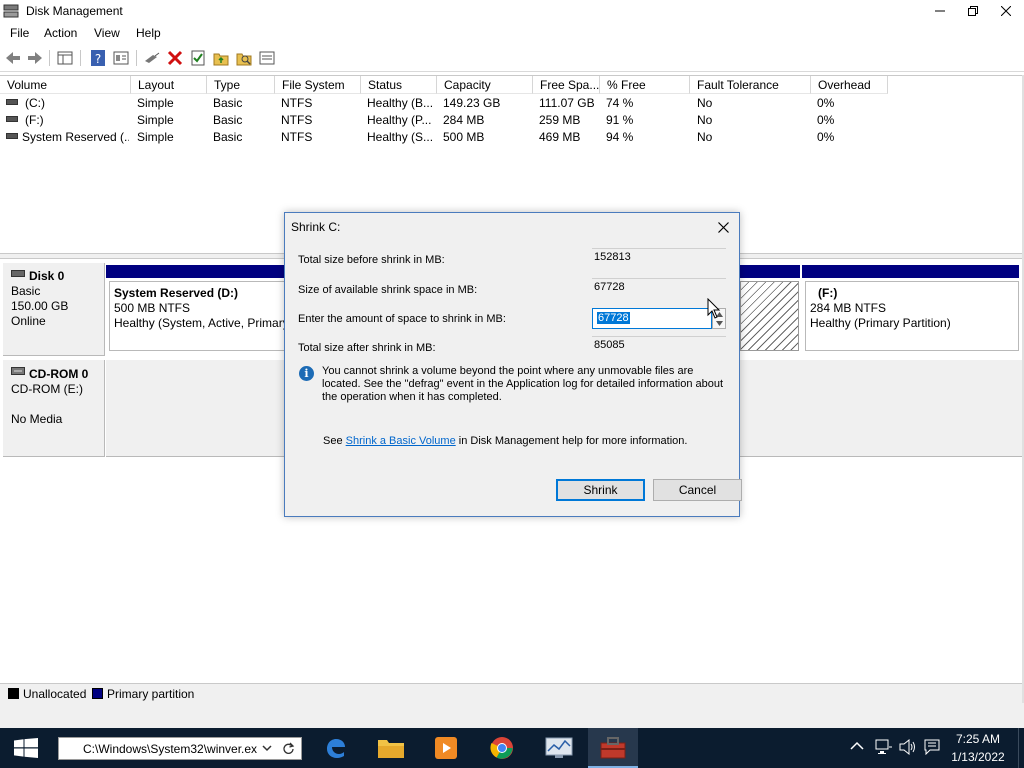 This screenshot has width=1024, height=768. I want to click on connect-disk-icon, so click(152, 58).